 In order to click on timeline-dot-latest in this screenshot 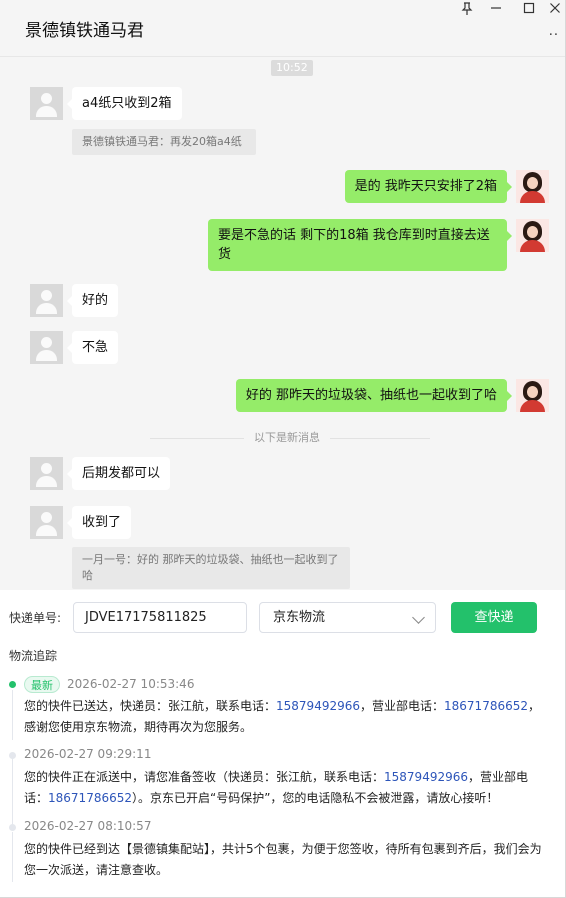, I will do `click(12, 684)`.